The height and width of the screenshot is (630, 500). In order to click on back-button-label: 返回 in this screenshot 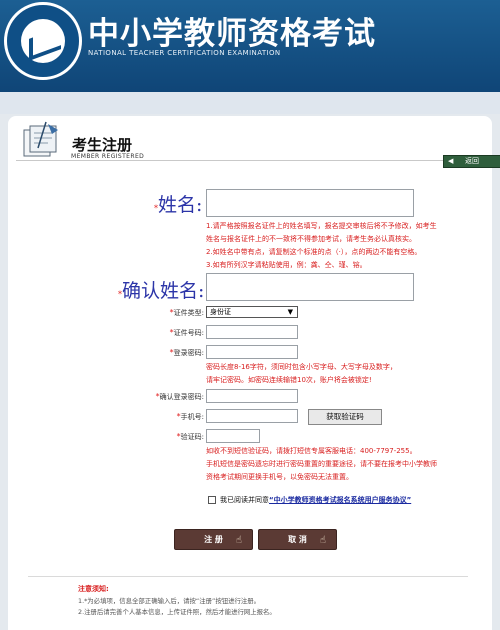, I will do `click(472, 161)`.